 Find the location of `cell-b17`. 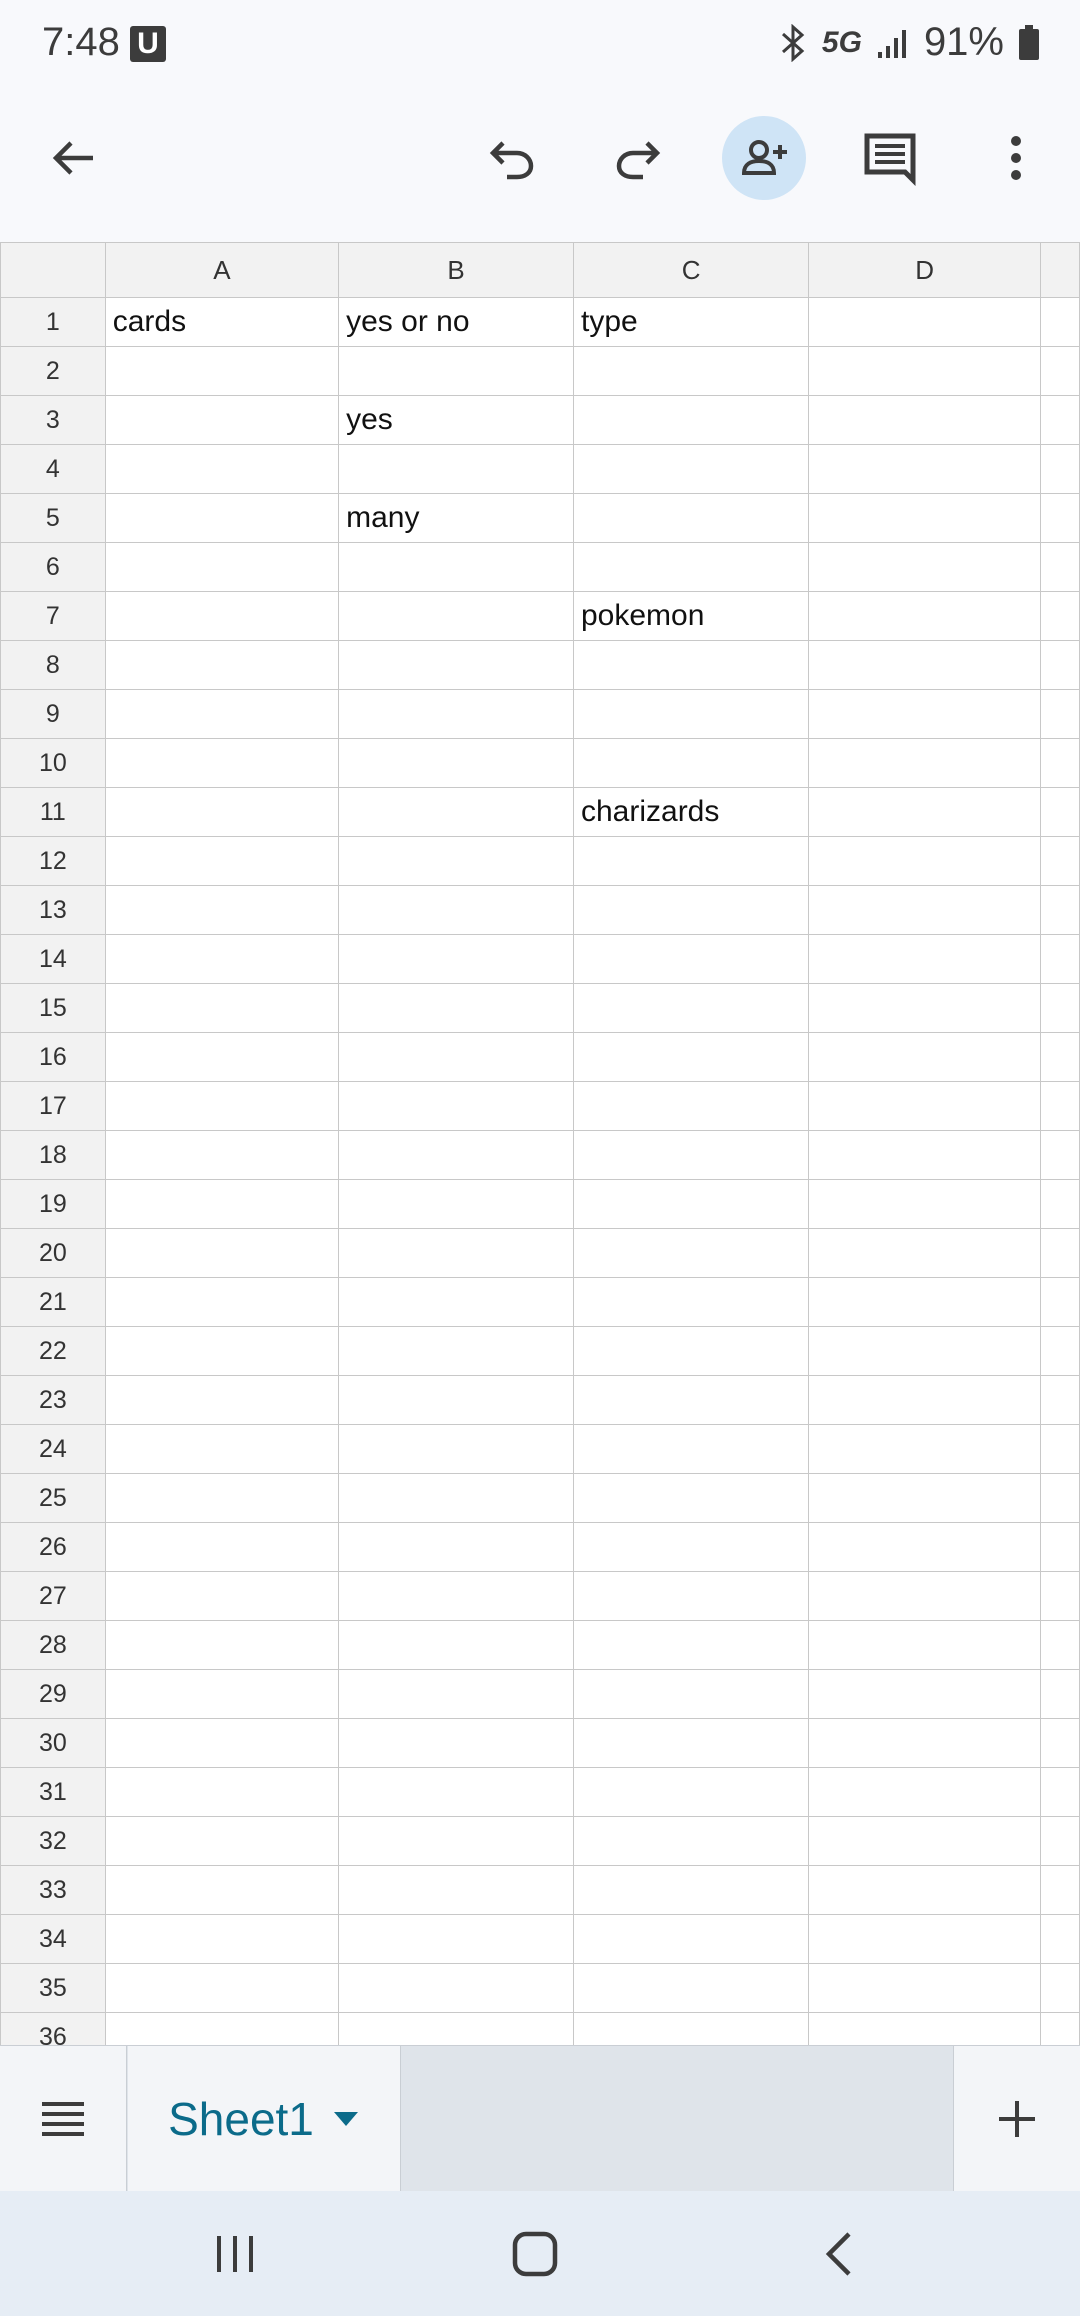

cell-b17 is located at coordinates (456, 1106).